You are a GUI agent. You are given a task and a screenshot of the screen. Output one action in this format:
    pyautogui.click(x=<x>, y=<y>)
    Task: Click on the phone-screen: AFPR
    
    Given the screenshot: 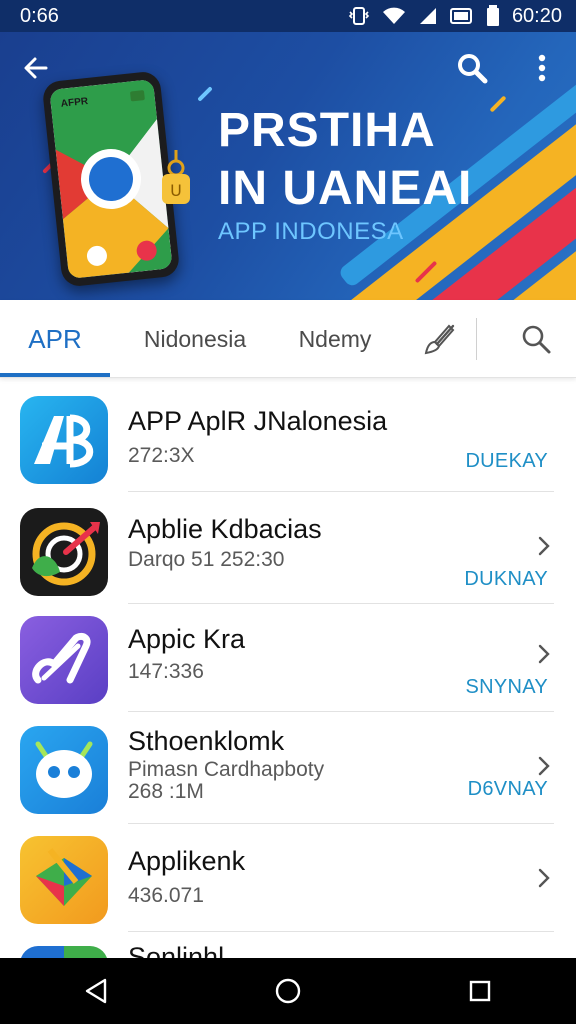 What is the action you would take?
    pyautogui.click(x=111, y=179)
    